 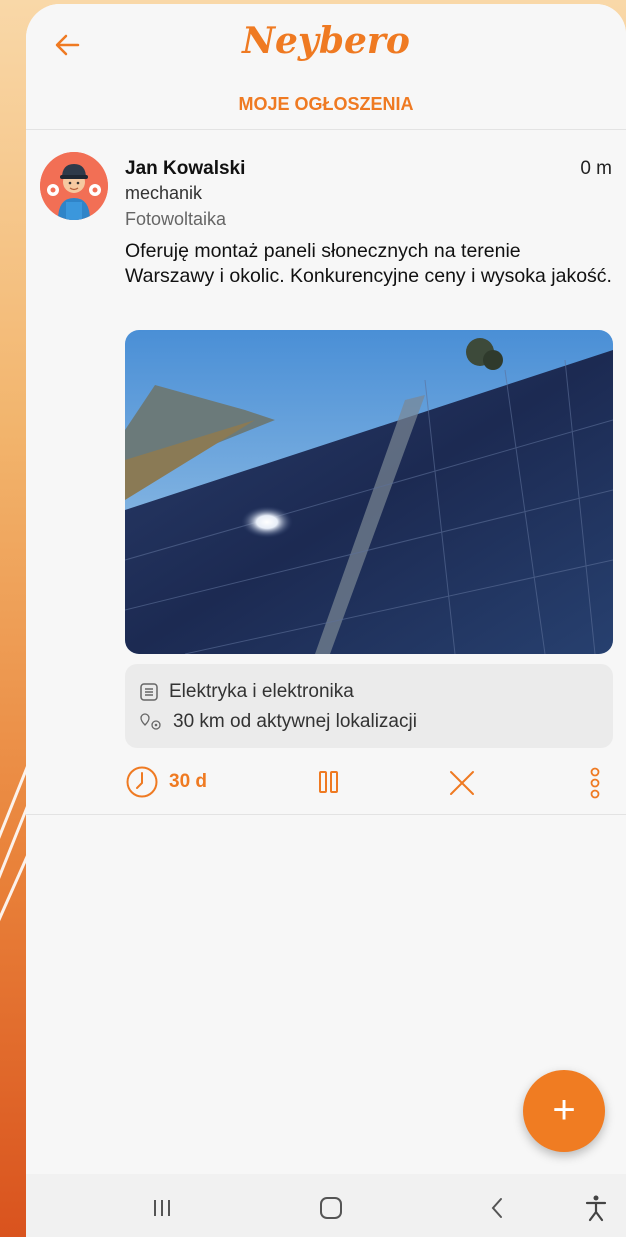 I want to click on timer-value: 30 d, so click(x=188, y=781).